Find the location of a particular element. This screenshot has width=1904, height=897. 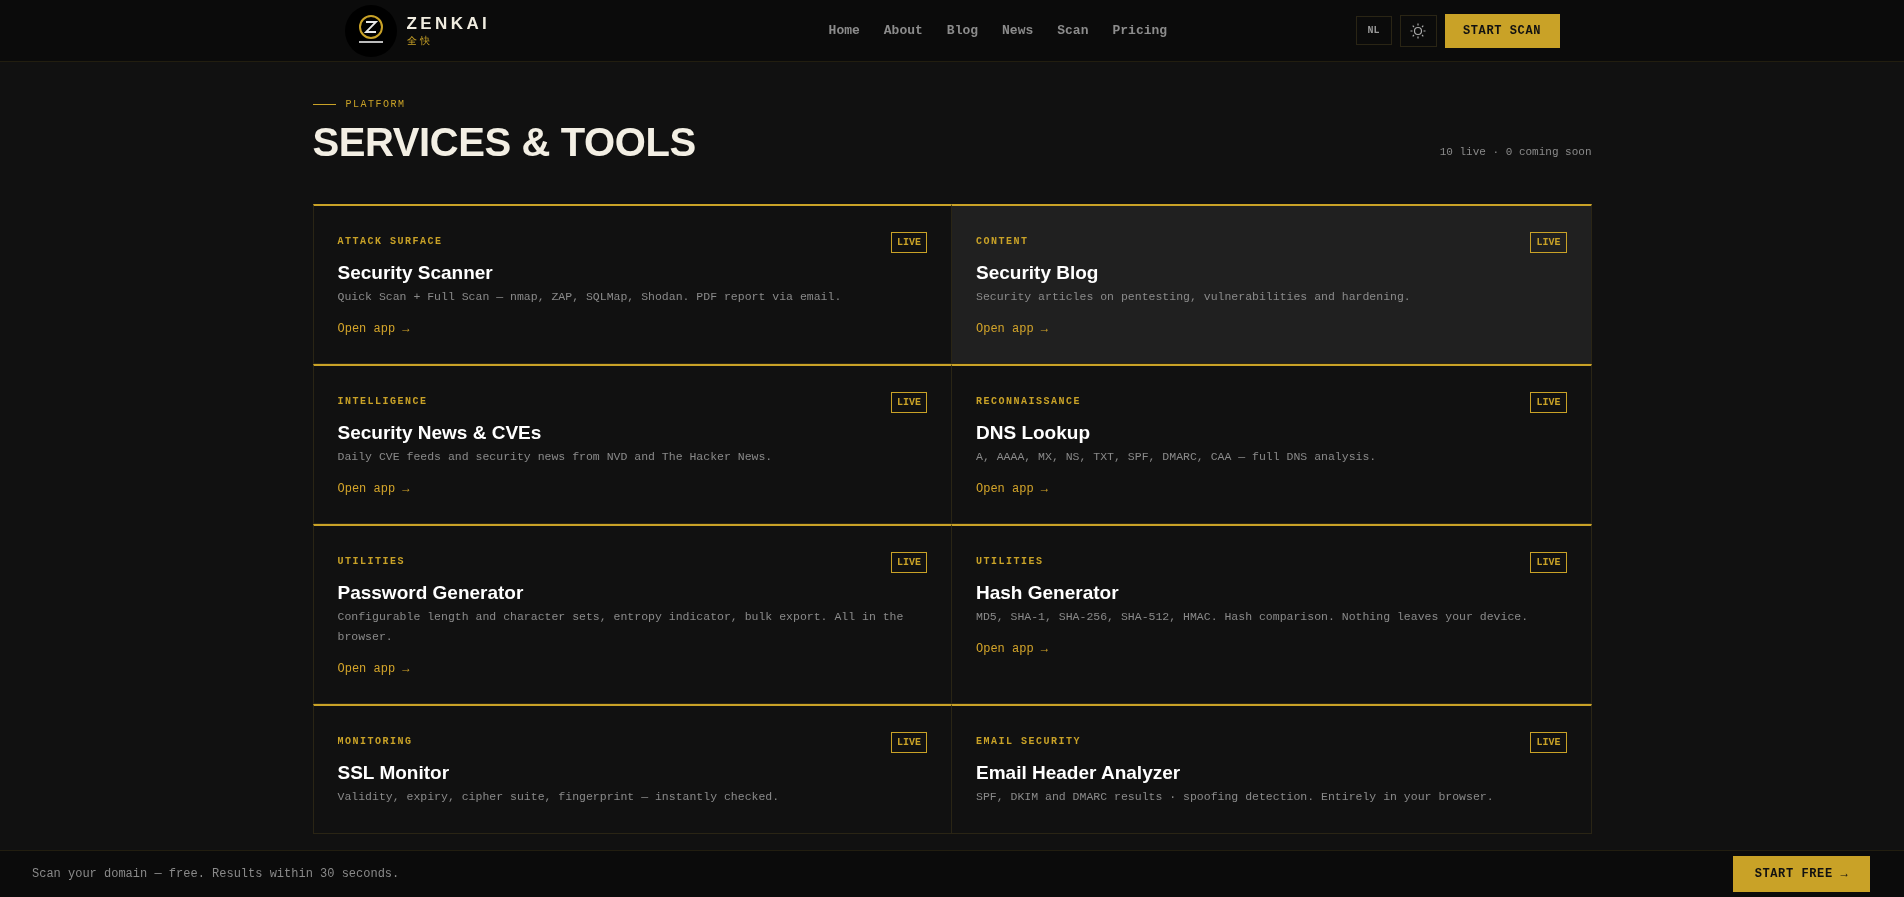

service-card: EMAIL SECURITY LIVE Email Header Analyzer SPF, DKIM and DMARC results · spoofing detection. Entirely in your browser. is located at coordinates (1272, 769).